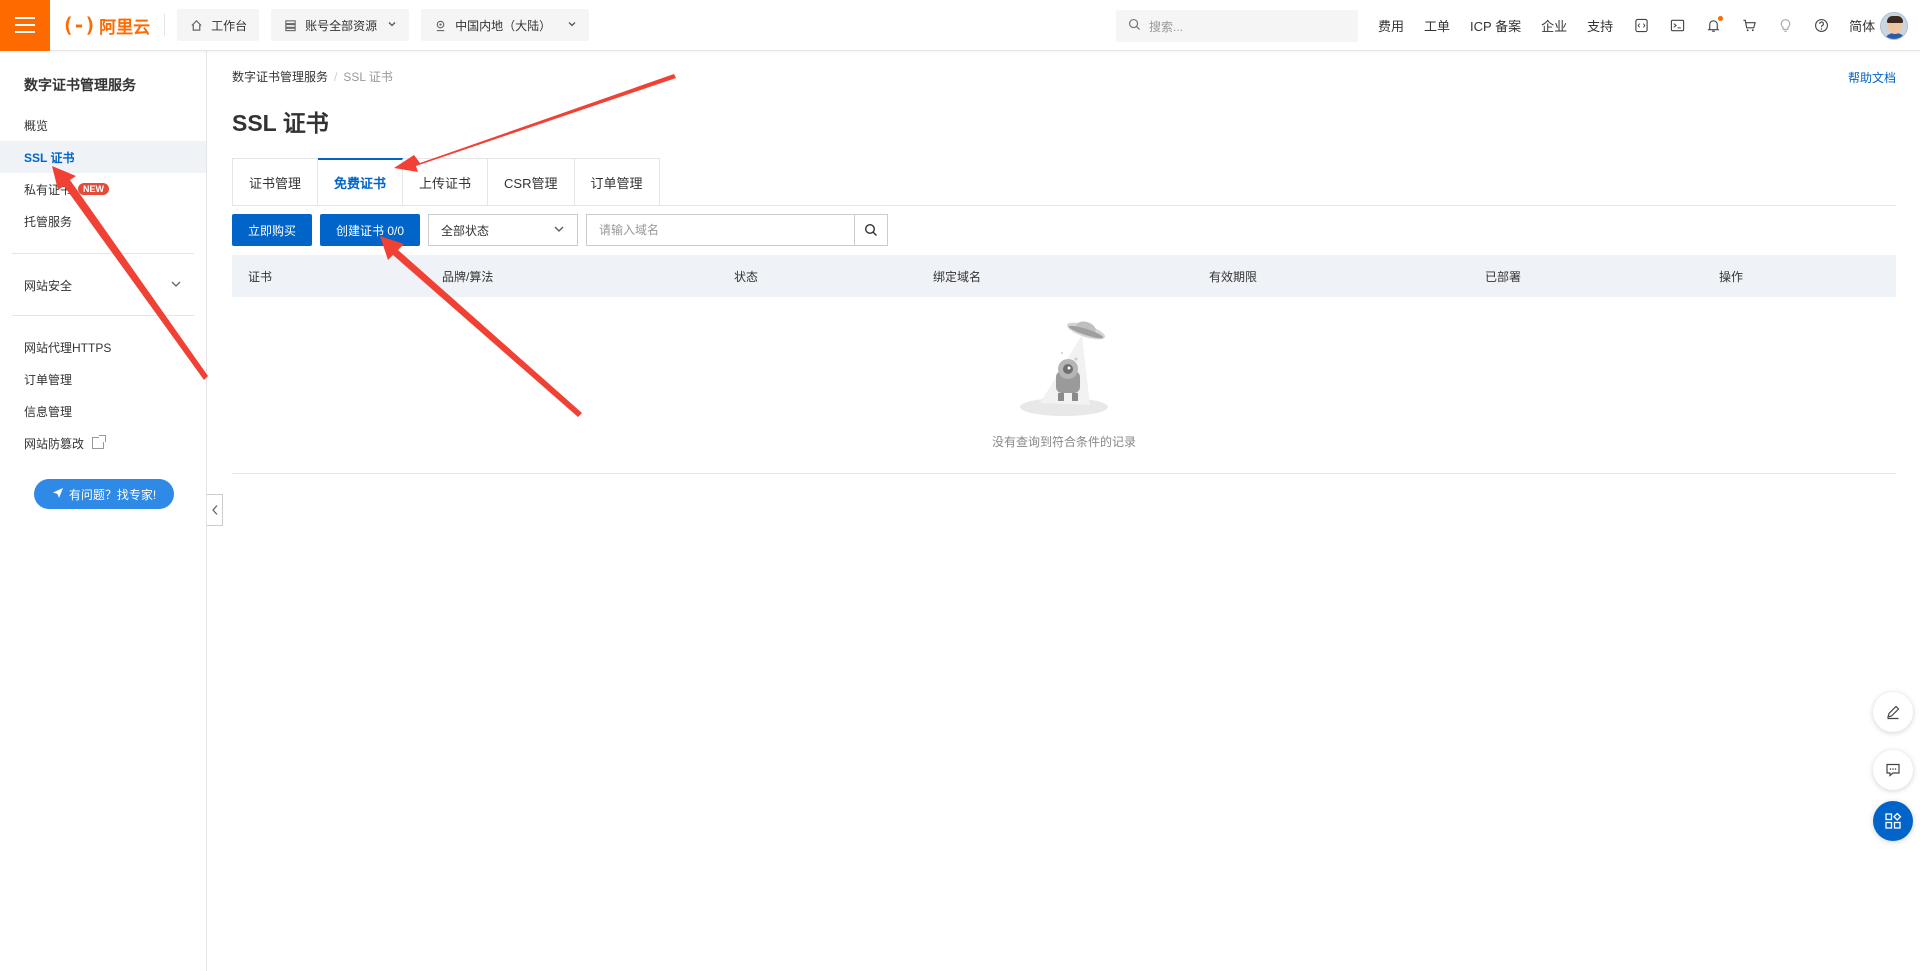 Image resolution: width=1920 pixels, height=971 pixels. What do you see at coordinates (94, 189) in the screenshot?
I see `new-badge: NEW` at bounding box center [94, 189].